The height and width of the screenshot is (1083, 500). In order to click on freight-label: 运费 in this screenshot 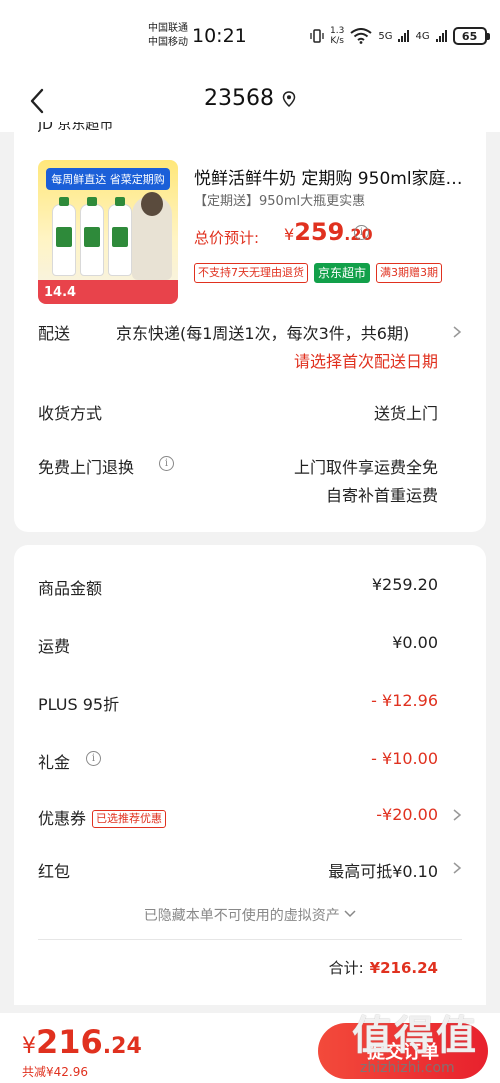, I will do `click(54, 646)`.